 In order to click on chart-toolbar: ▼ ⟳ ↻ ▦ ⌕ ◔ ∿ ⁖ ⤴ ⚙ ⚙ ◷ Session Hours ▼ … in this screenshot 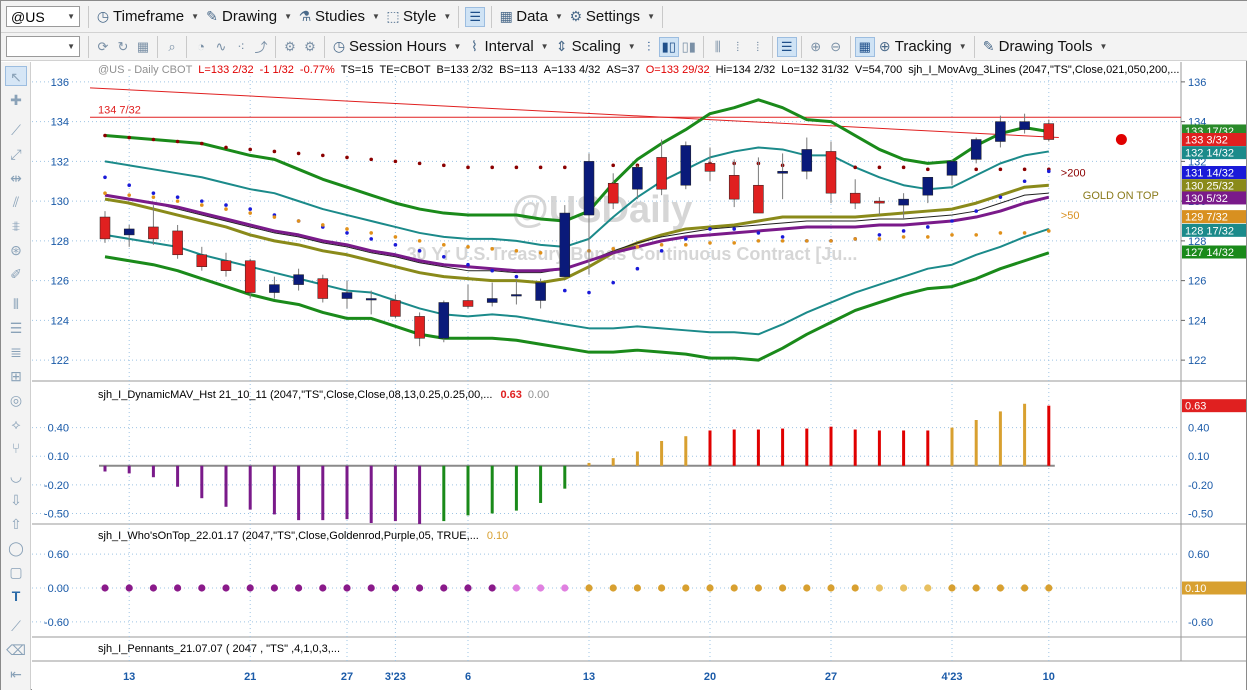, I will do `click(624, 47)`.